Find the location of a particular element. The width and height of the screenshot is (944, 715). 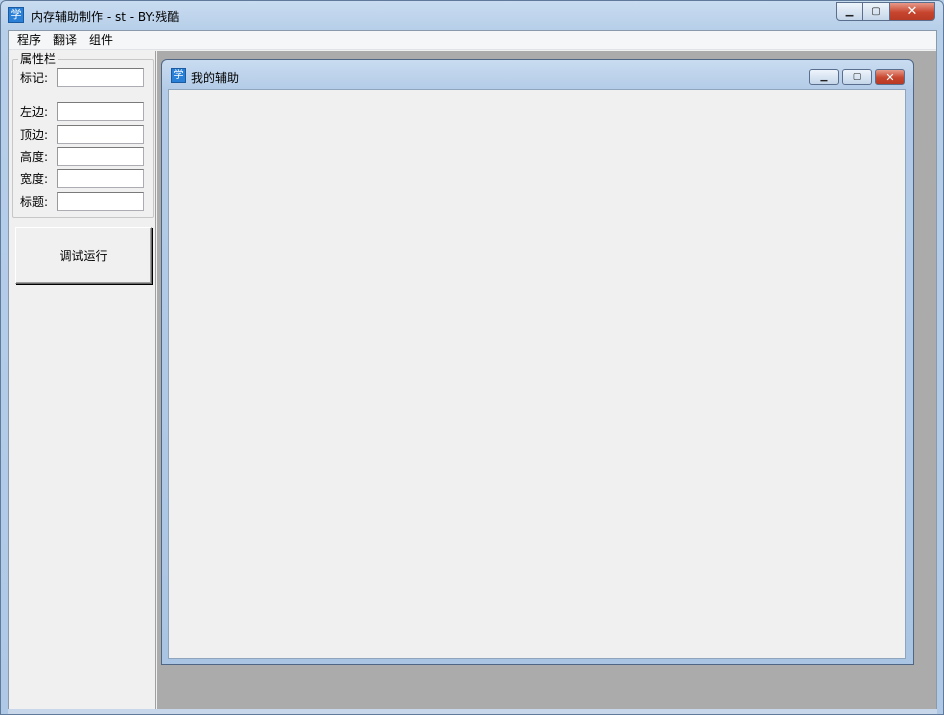

top-input is located at coordinates (100, 134).